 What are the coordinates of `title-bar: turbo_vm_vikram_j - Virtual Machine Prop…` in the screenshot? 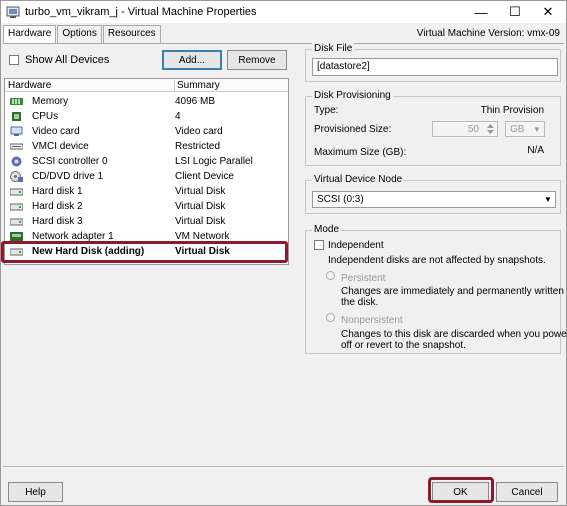 It's located at (283, 12).